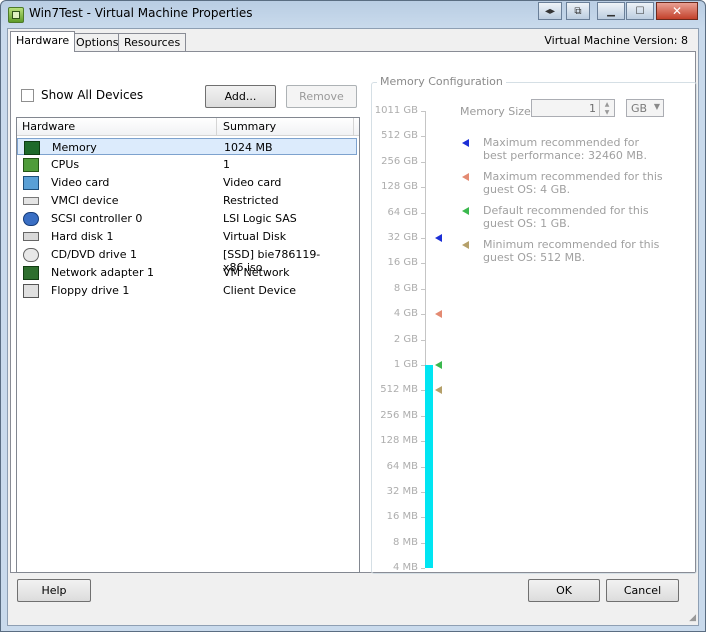  Describe the element at coordinates (642, 590) in the screenshot. I see `cancel-button: Cancel` at that location.